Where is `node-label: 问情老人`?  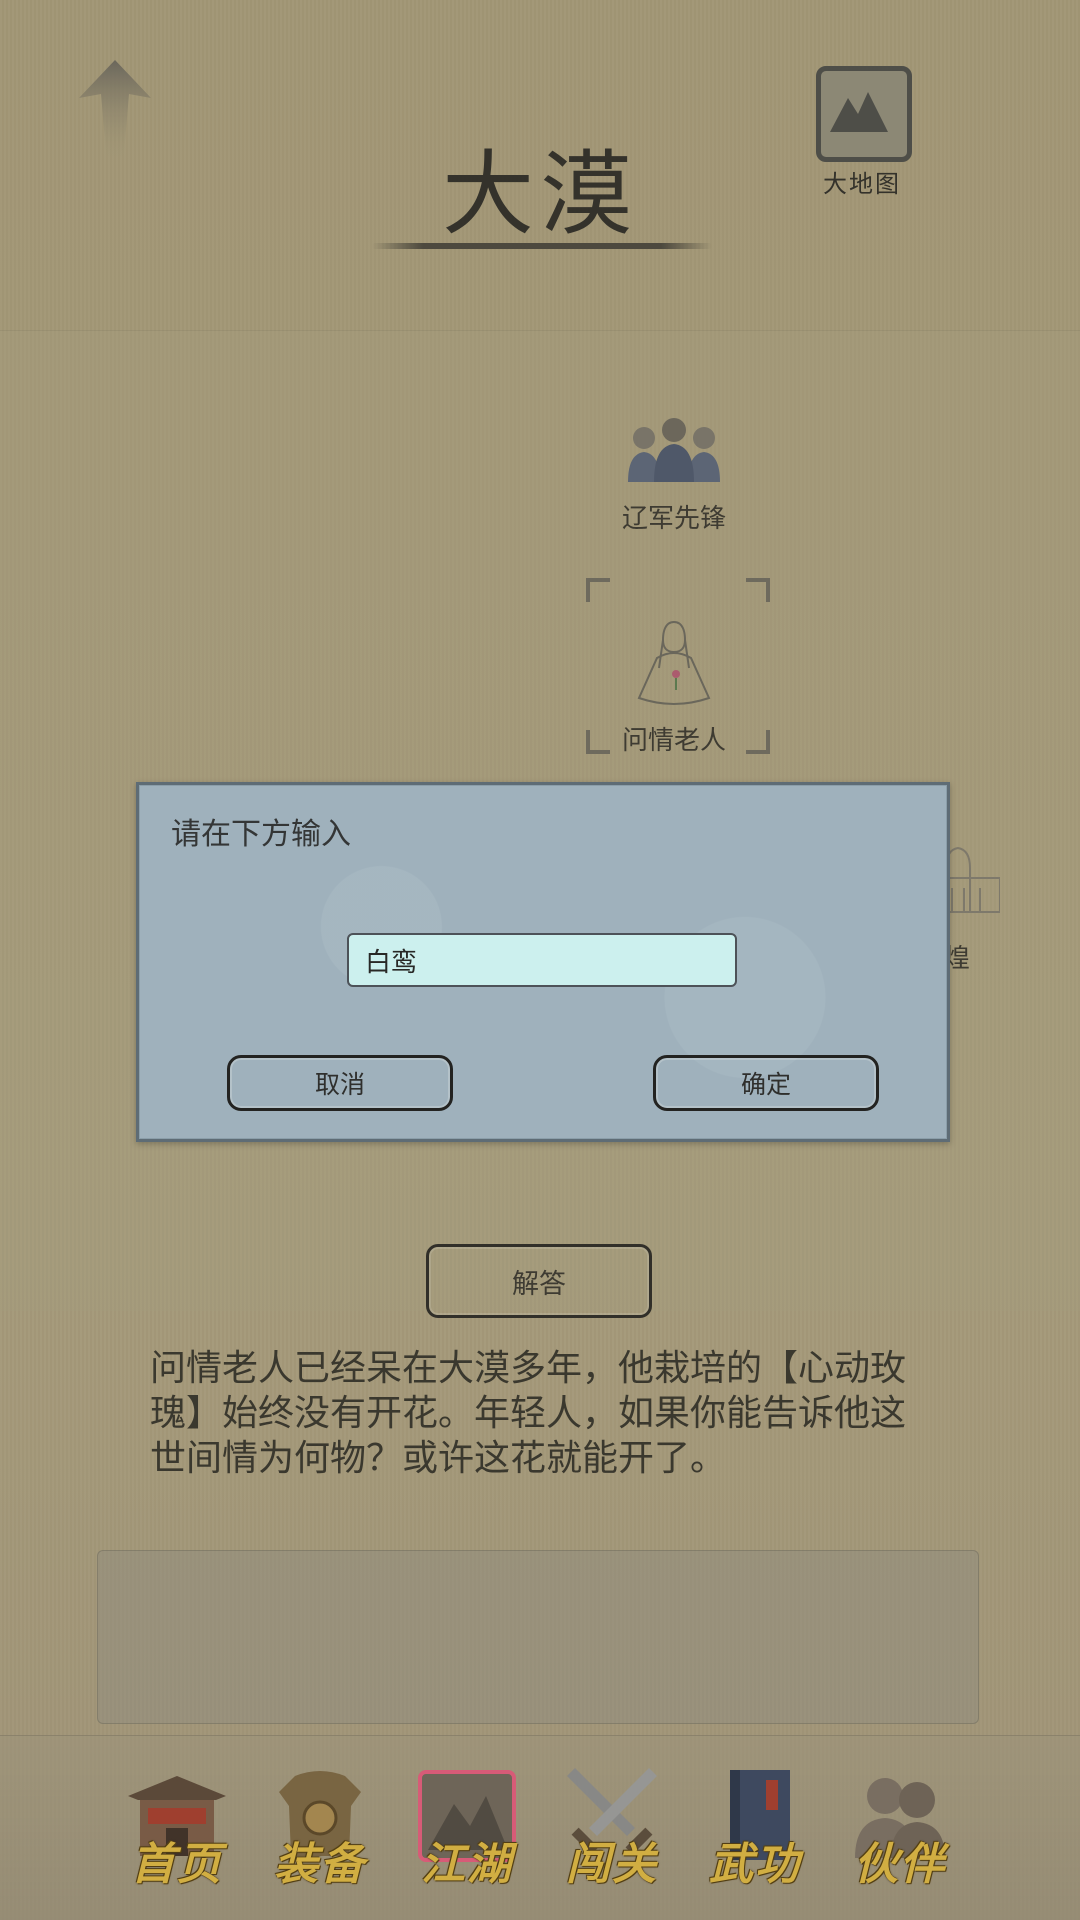
node-label: 问情老人 is located at coordinates (673, 741).